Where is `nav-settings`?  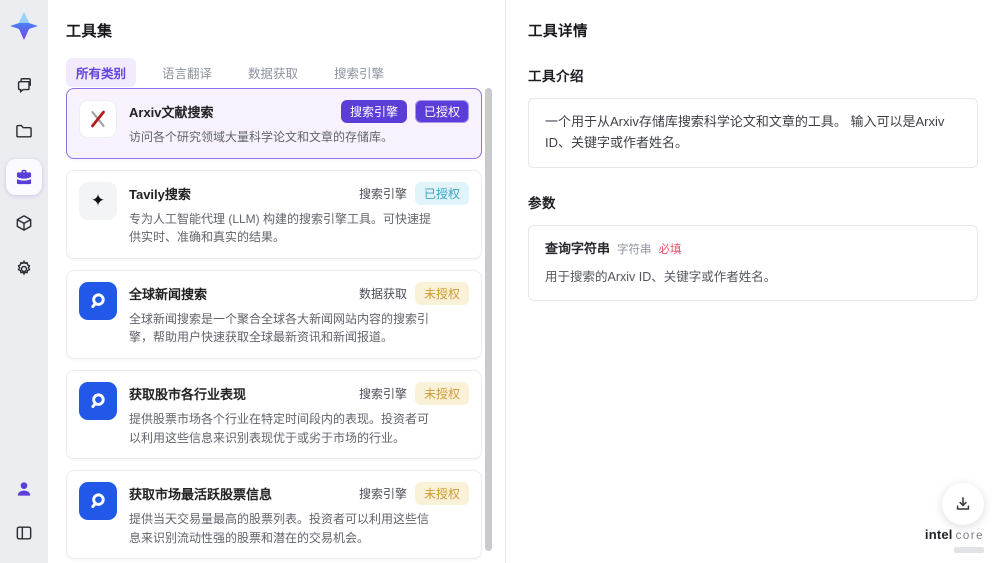
nav-settings is located at coordinates (24, 269).